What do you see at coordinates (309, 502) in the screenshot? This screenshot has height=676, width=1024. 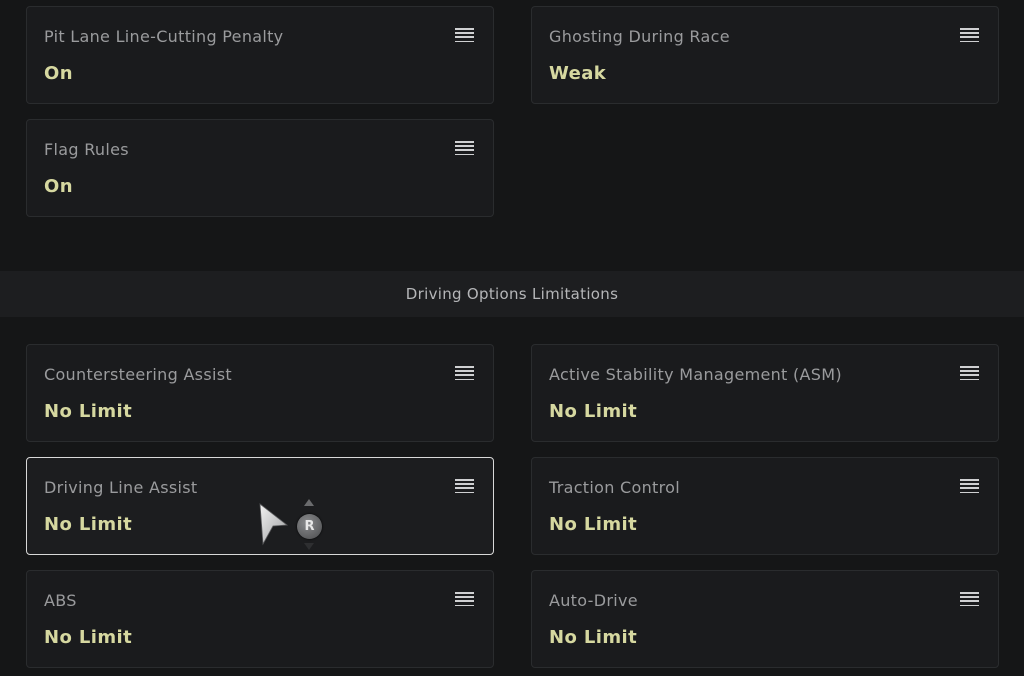 I see `scroll-up-indicator-icon` at bounding box center [309, 502].